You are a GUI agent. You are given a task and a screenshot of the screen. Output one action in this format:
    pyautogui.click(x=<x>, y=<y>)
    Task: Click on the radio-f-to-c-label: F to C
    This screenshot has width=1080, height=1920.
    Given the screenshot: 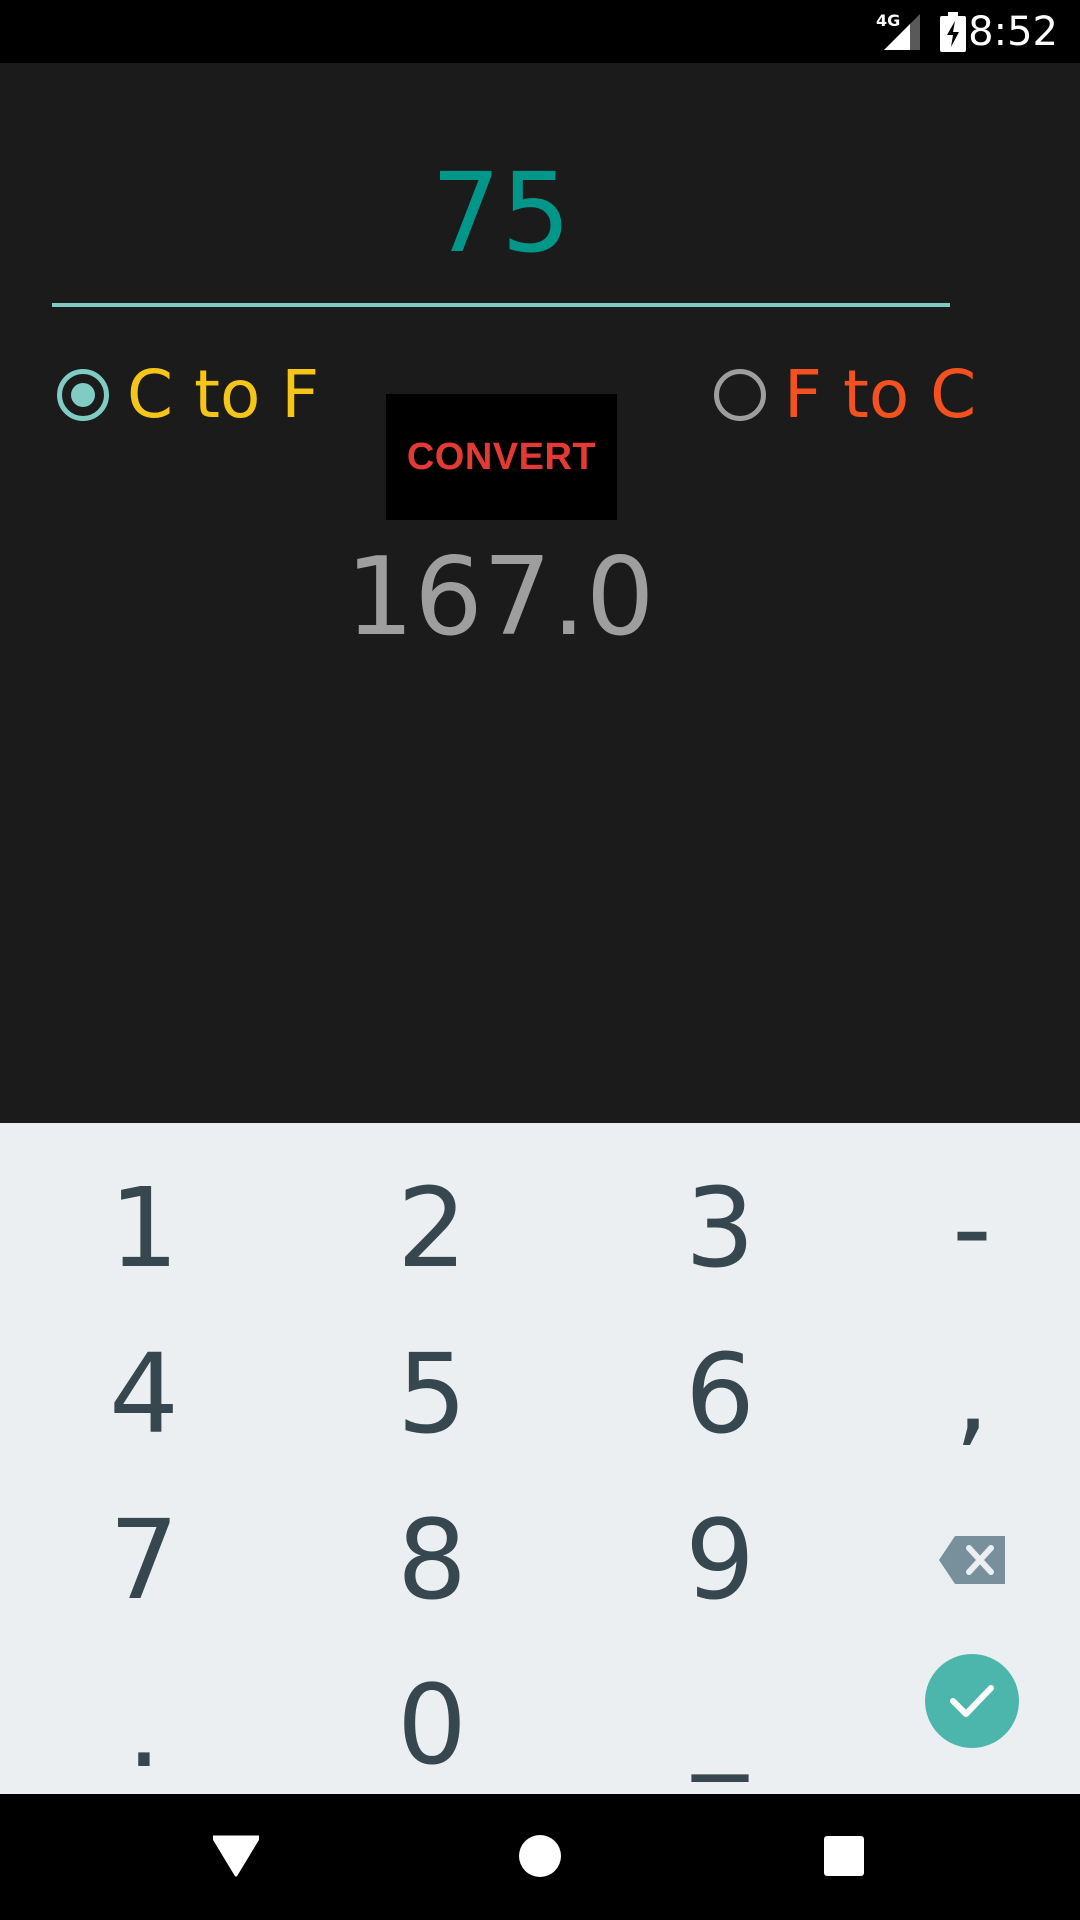 What is the action you would take?
    pyautogui.click(x=880, y=394)
    